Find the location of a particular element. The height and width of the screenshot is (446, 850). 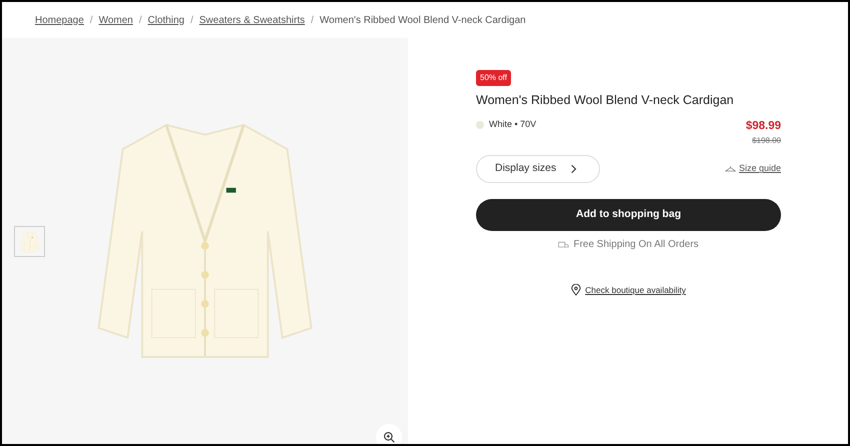

location-pin-icon is located at coordinates (576, 290).